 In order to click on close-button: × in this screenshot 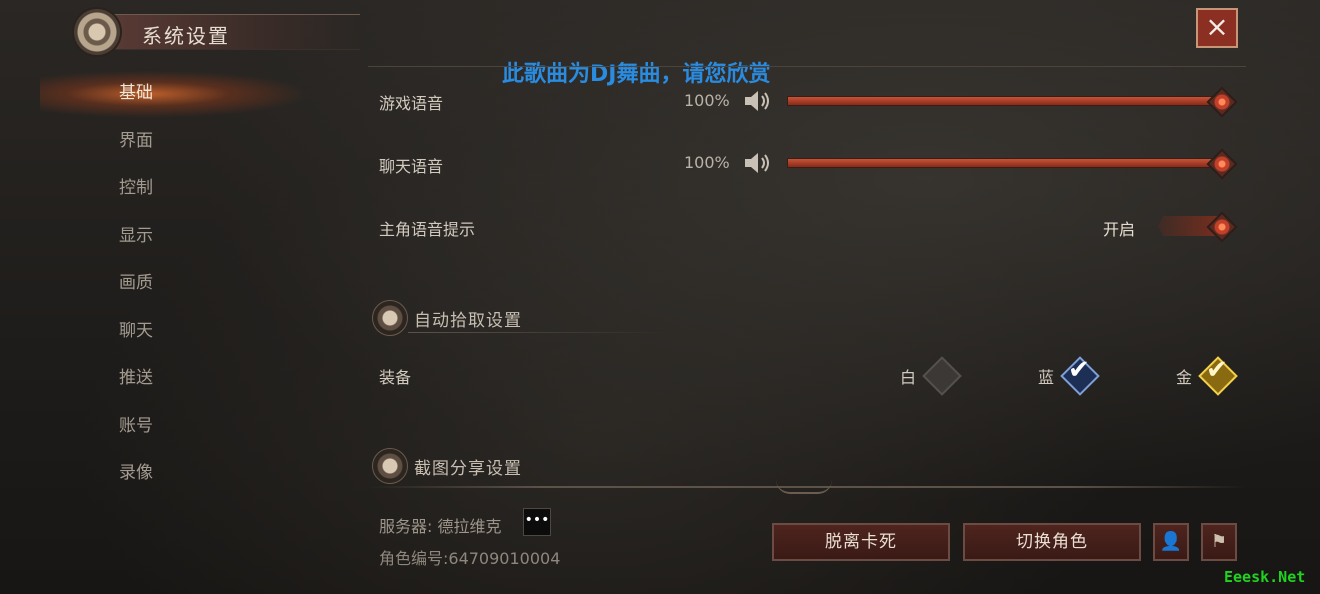, I will do `click(1217, 28)`.